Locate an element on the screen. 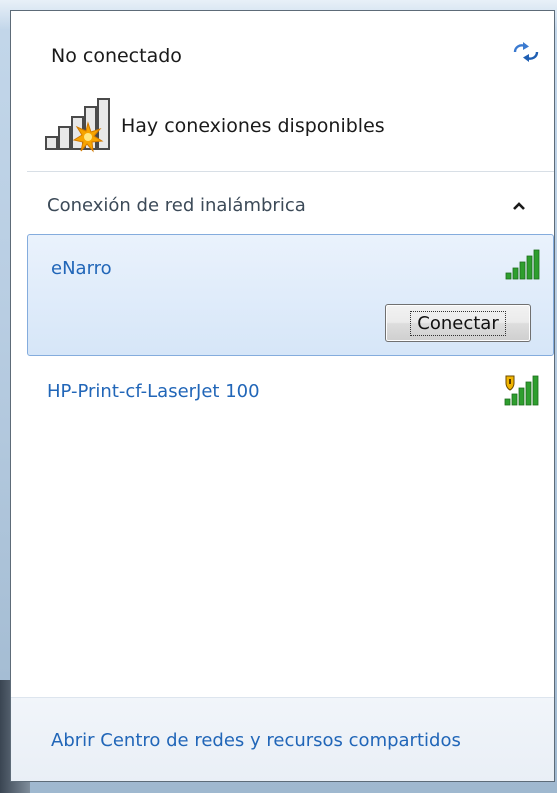 Image resolution: width=557 pixels, height=793 pixels. refresh-arrows-icon is located at coordinates (526, 52).